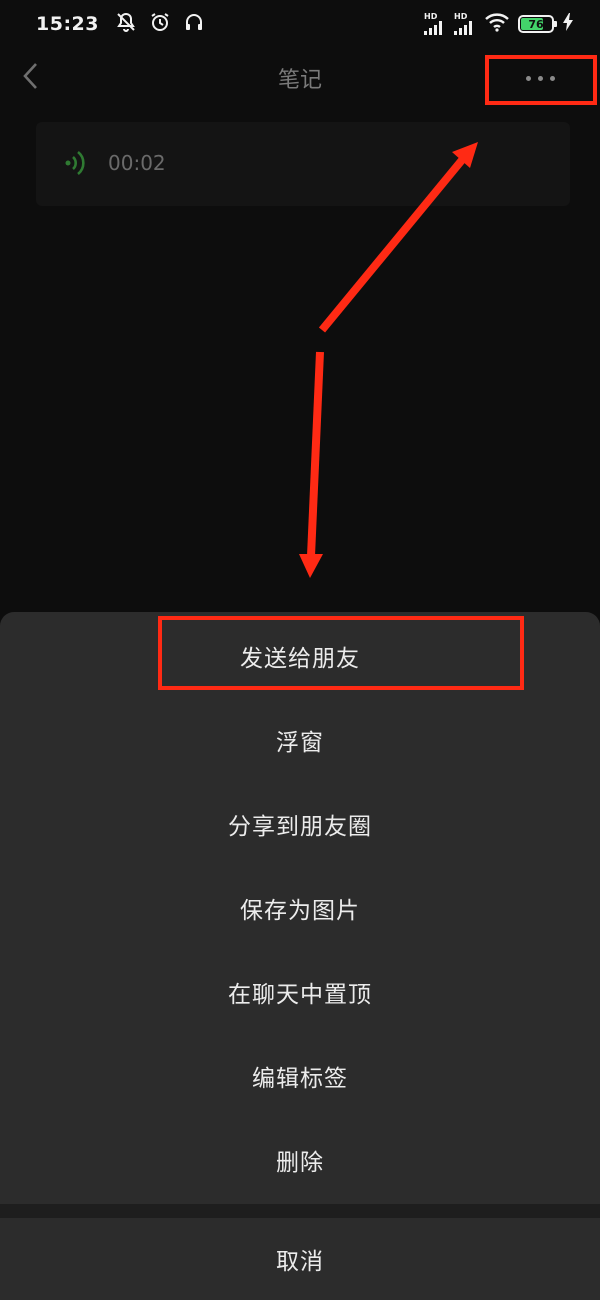 Image resolution: width=600 pixels, height=1300 pixels. I want to click on menu-item-save-image: 保存为图片, so click(300, 908).